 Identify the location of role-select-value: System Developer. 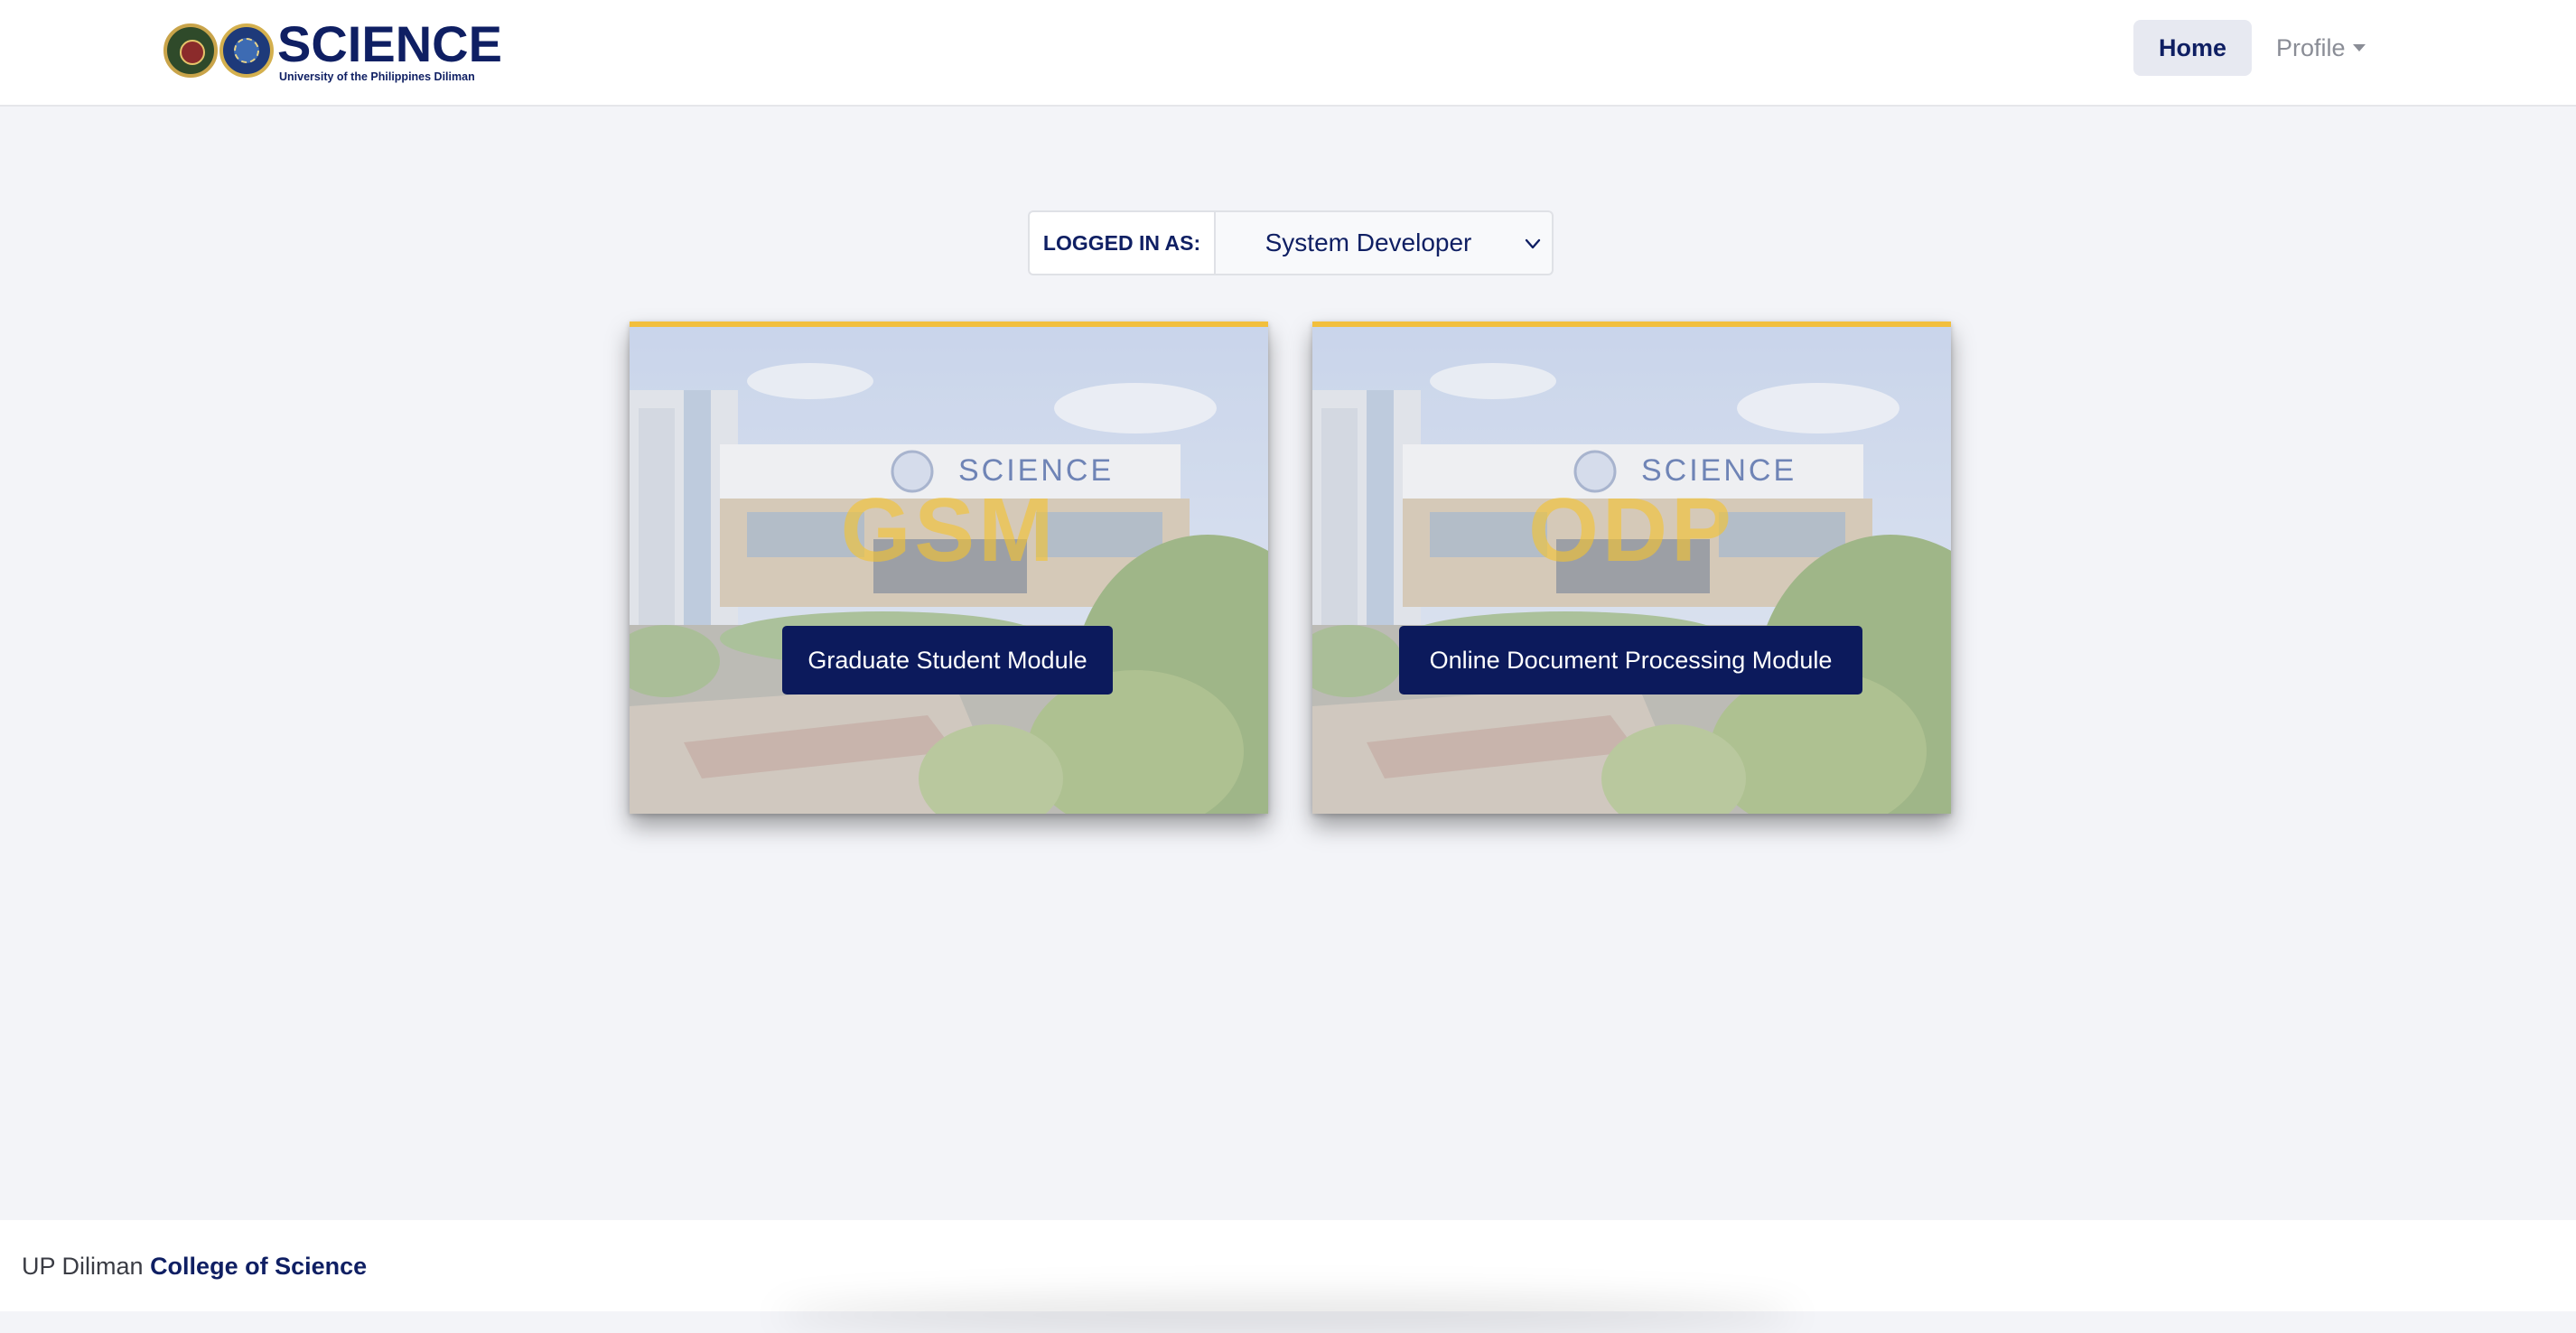
(1368, 242).